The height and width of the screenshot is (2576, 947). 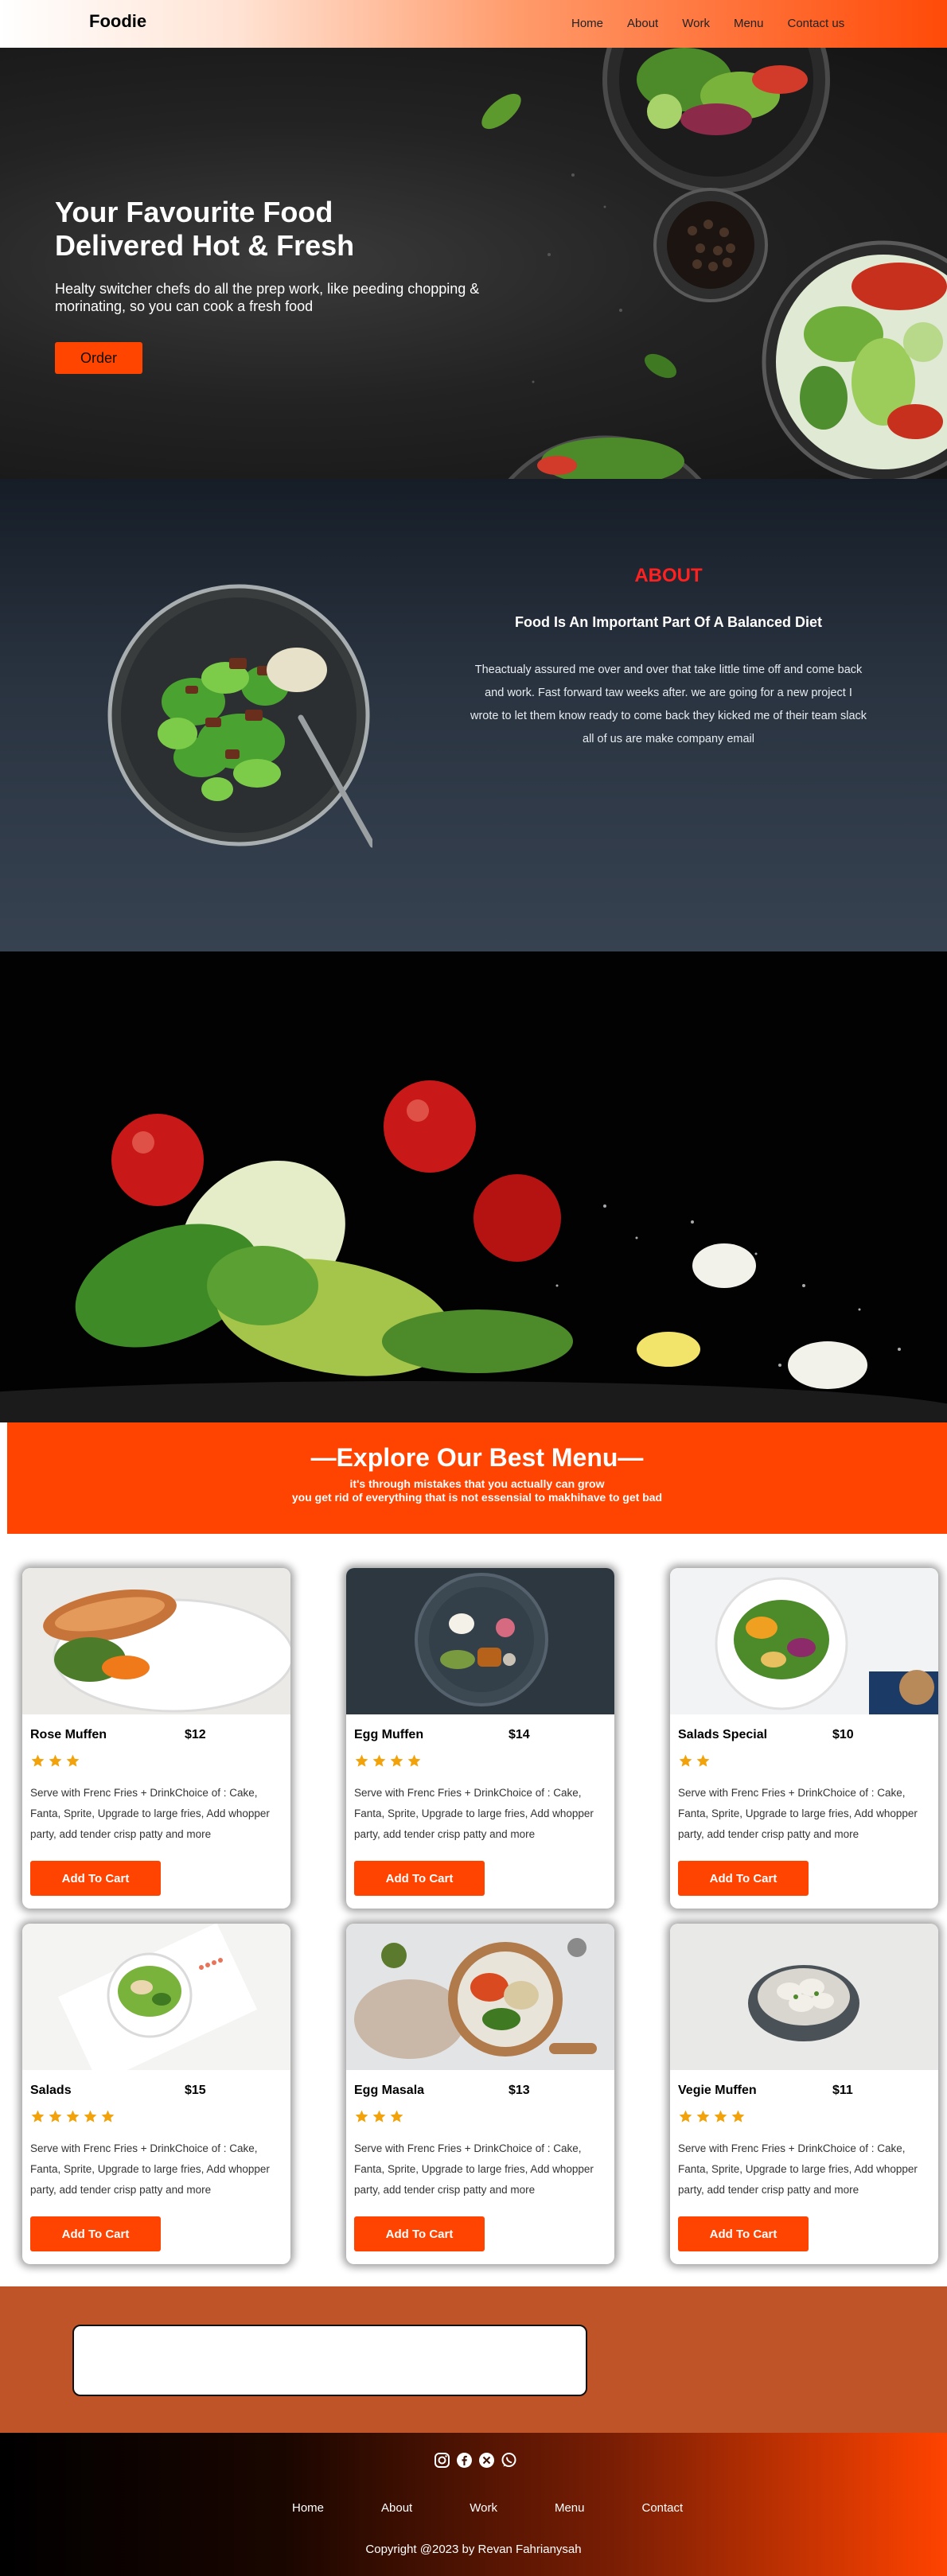 I want to click on menu-item-price: $15, so click(x=195, y=2091).